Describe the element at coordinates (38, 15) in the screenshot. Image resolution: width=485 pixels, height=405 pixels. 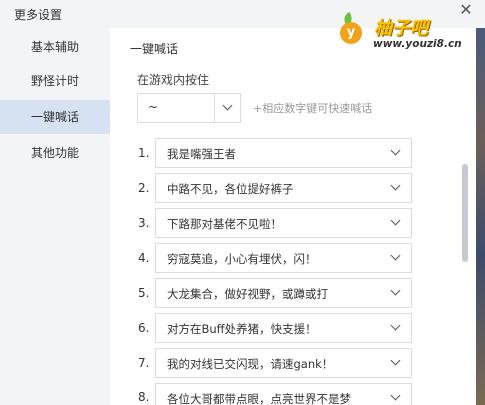
I see `window-title: 更多设置` at that location.